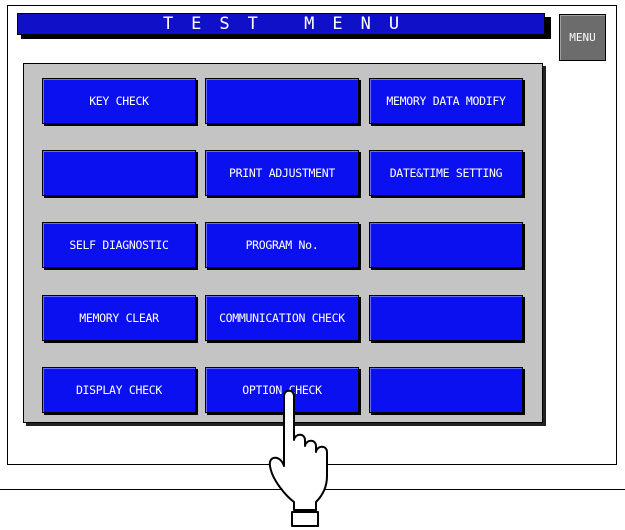 The image size is (625, 530). I want to click on menu-button: MENU, so click(582, 37).